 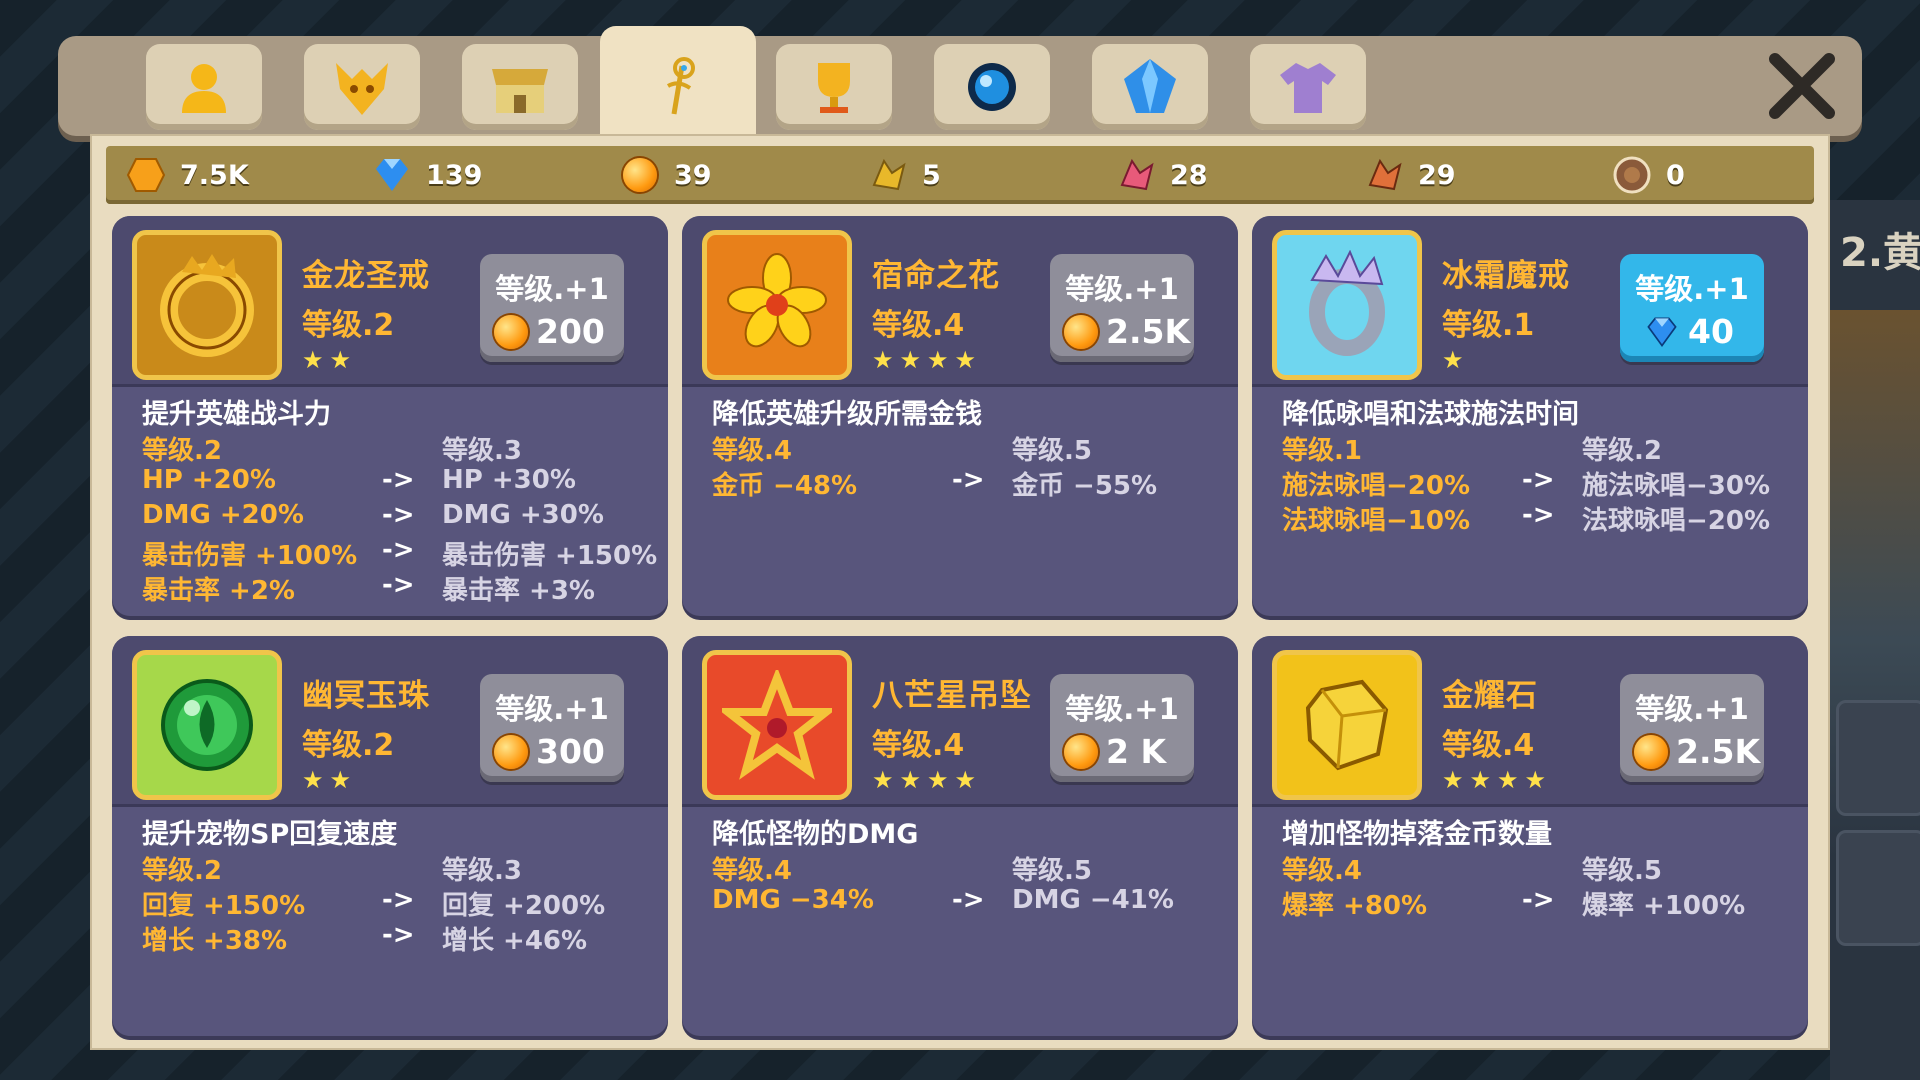 What do you see at coordinates (967, 902) in the screenshot?
I see `stat-row: DMG −34% -> DMG −41%` at bounding box center [967, 902].